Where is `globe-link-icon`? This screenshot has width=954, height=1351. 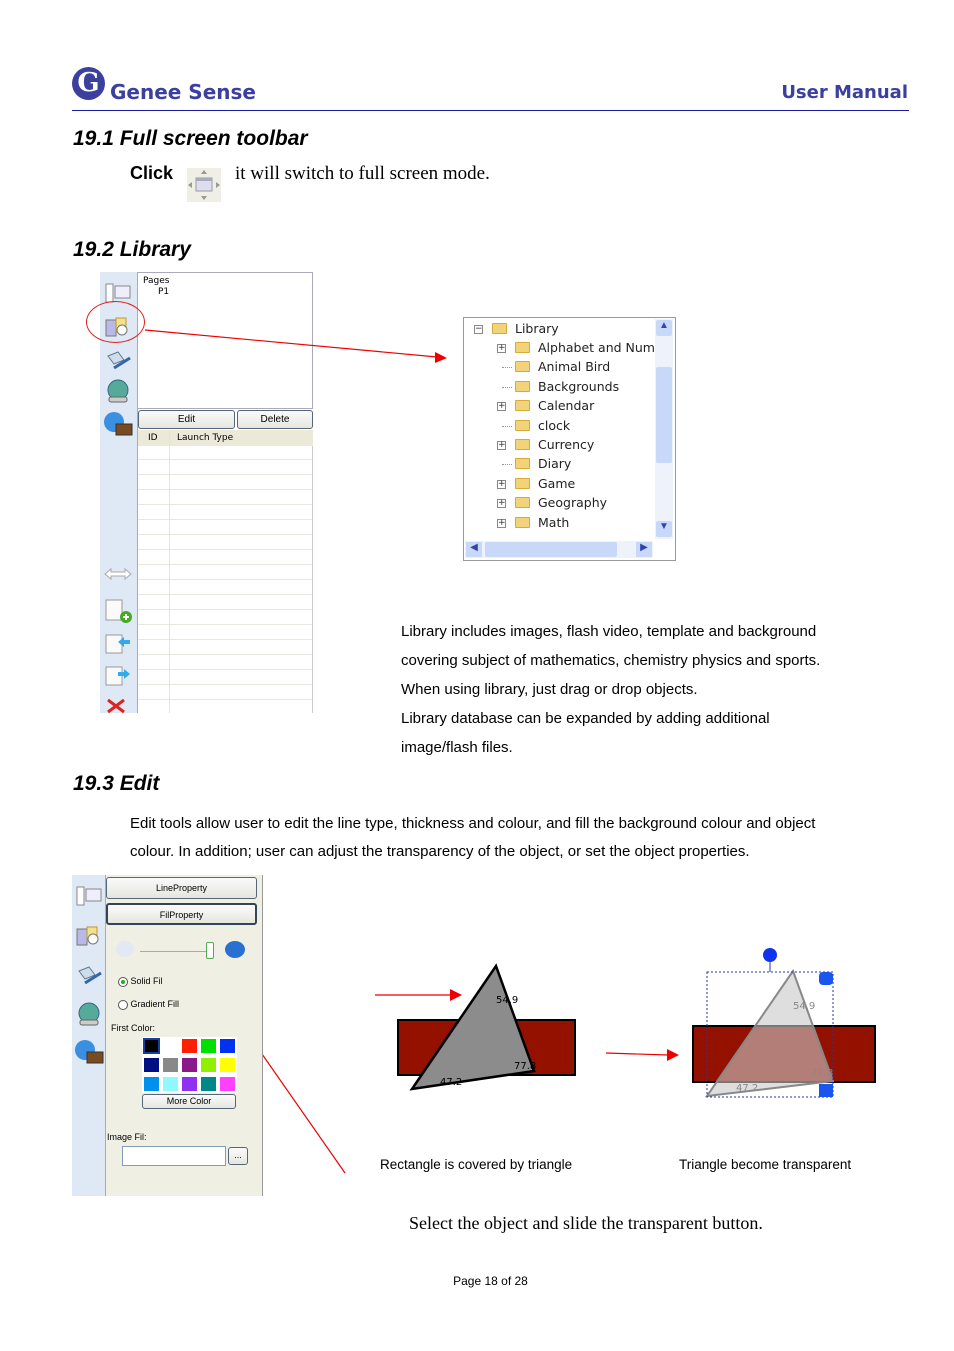 globe-link-icon is located at coordinates (89, 1014).